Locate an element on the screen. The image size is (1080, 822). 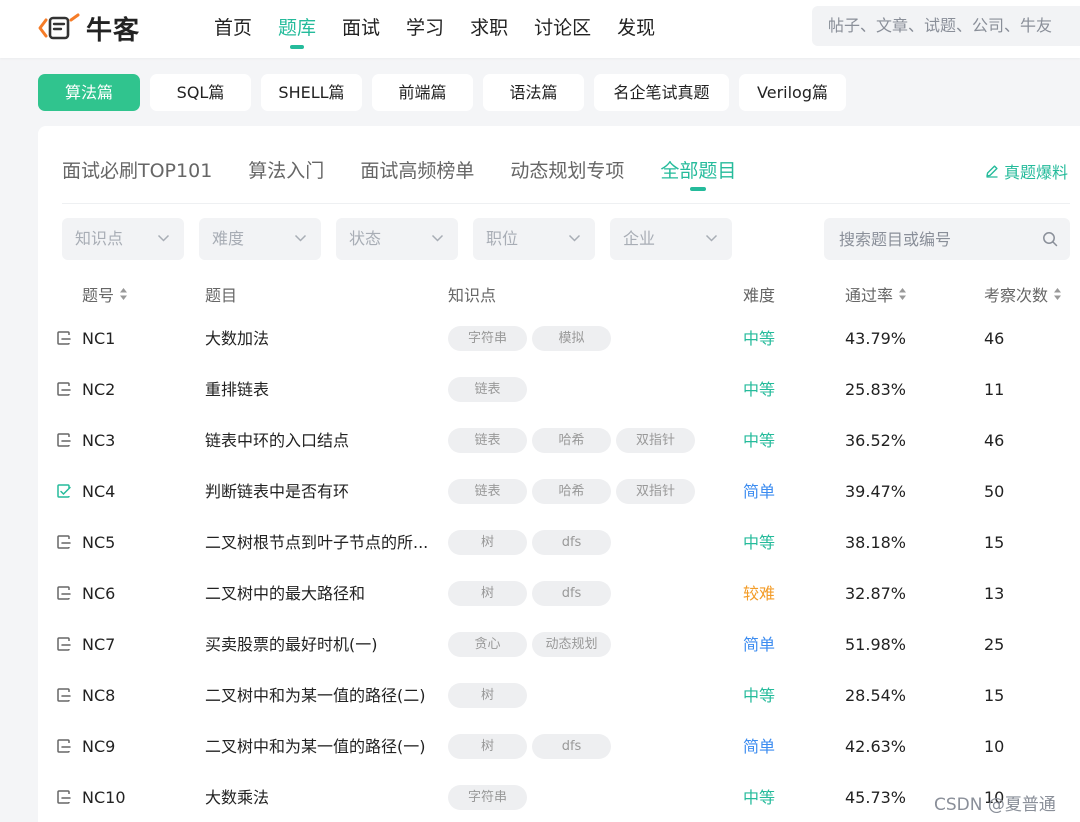
nav-item: 求职 is located at coordinates (489, 29).